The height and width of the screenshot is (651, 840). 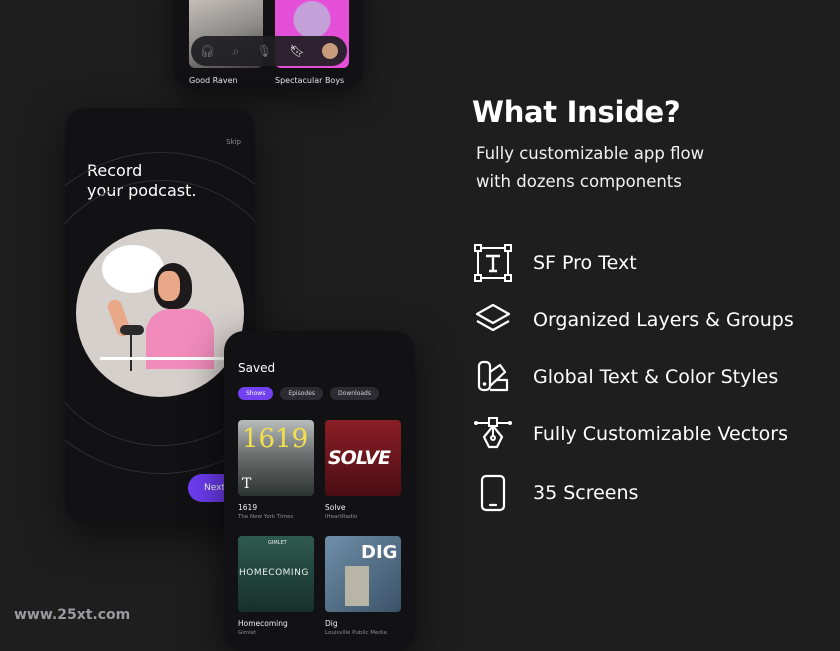 I want to click on podcast-title: Homecoming, so click(x=263, y=623).